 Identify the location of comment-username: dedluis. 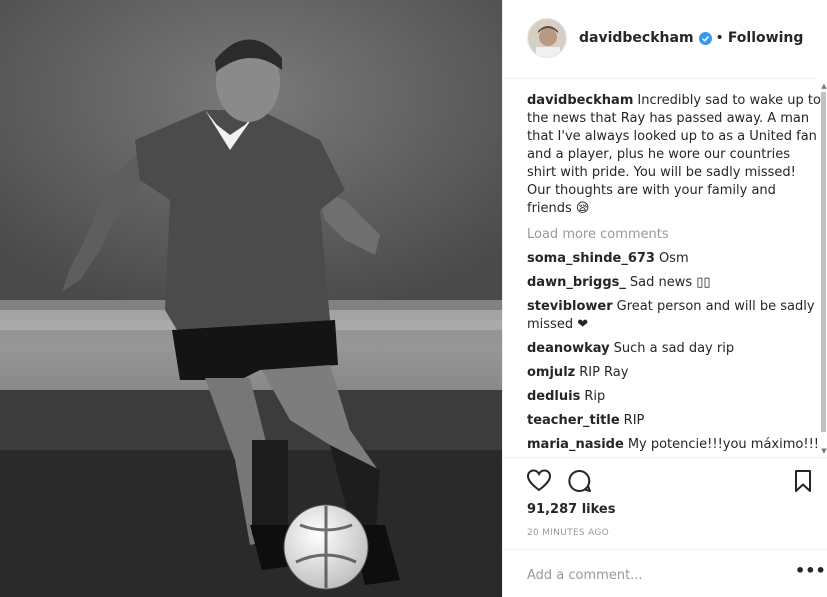
(553, 396).